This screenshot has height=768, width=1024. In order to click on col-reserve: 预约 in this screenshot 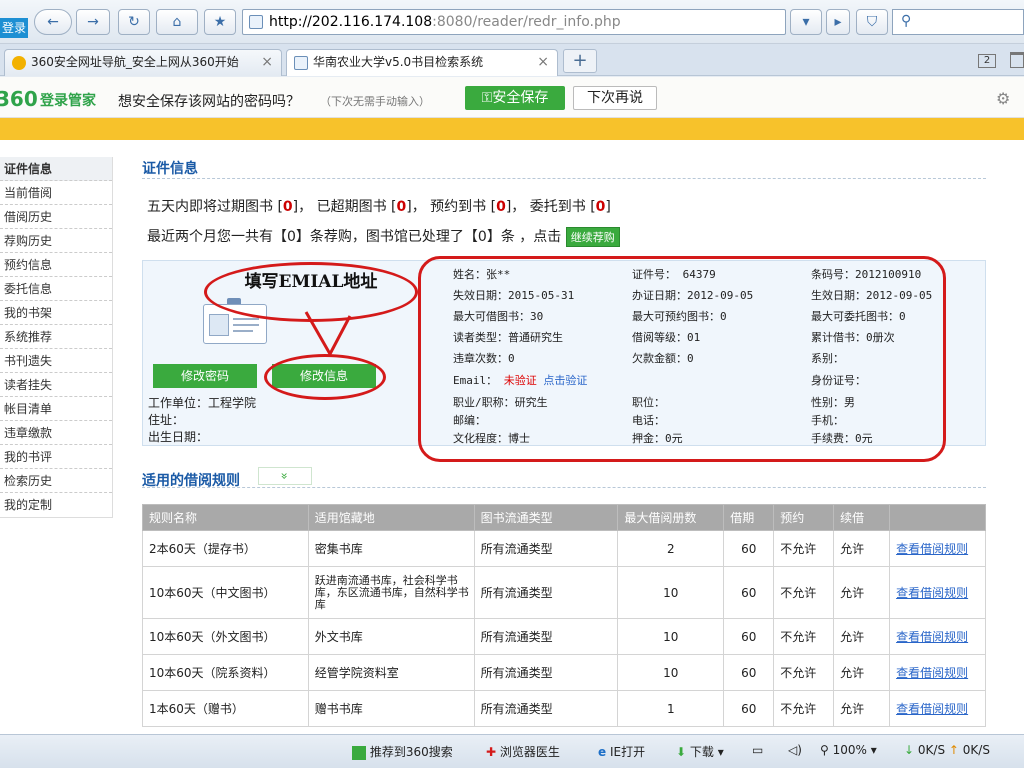, I will do `click(804, 517)`.